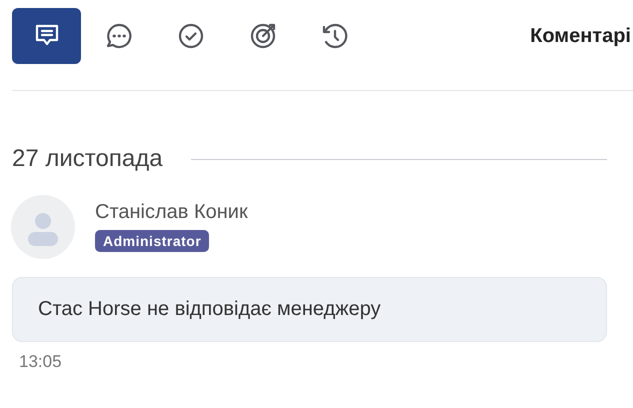  I want to click on role-badge: Administrator, so click(152, 241).